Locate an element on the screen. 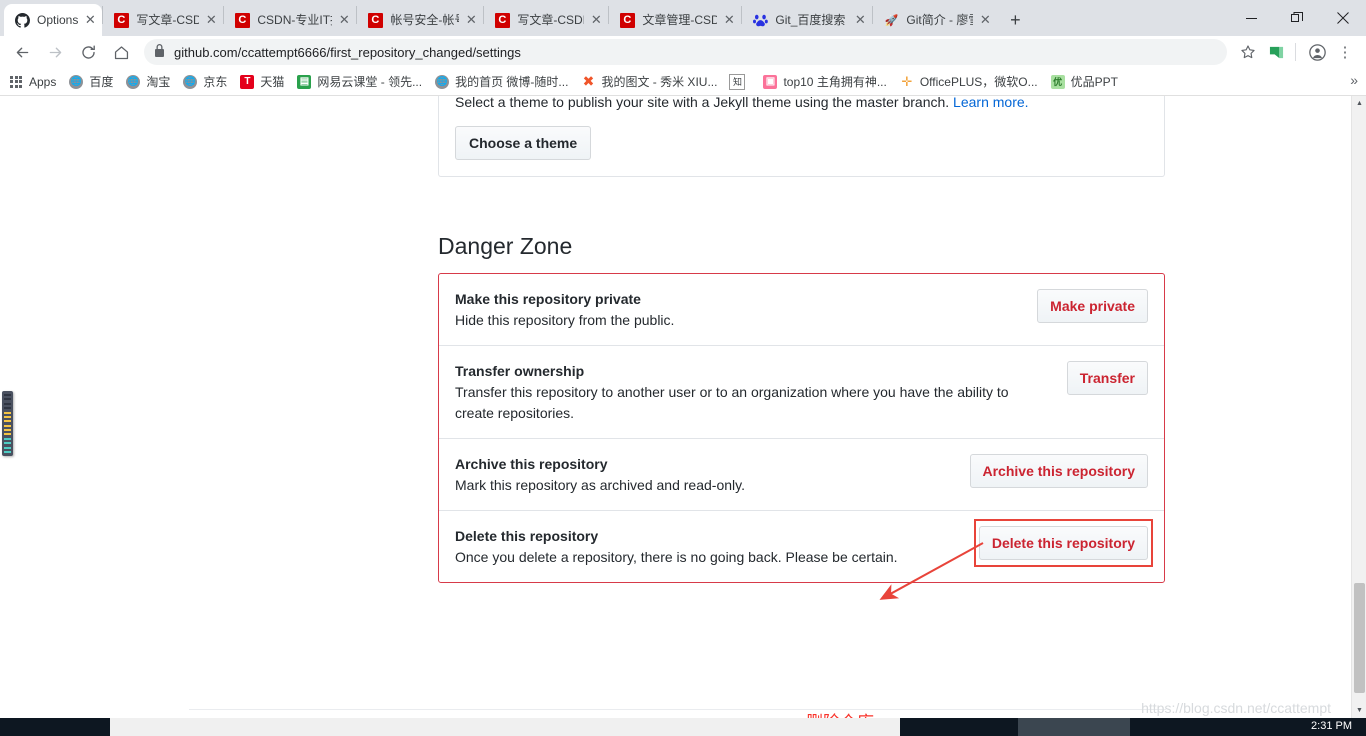  github-icon is located at coordinates (22, 20).